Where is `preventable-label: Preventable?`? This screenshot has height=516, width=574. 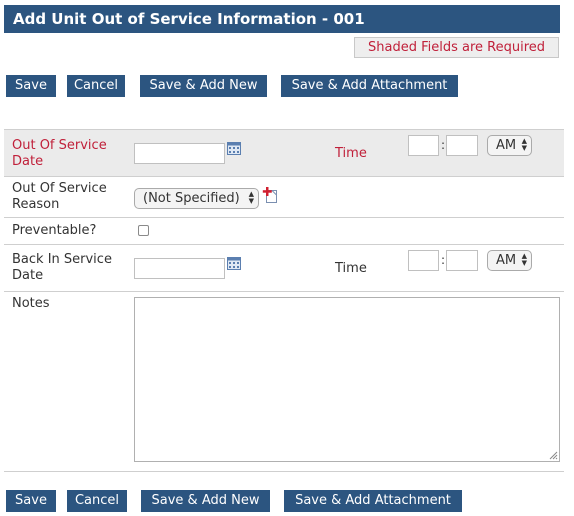
preventable-label: Preventable? is located at coordinates (54, 230).